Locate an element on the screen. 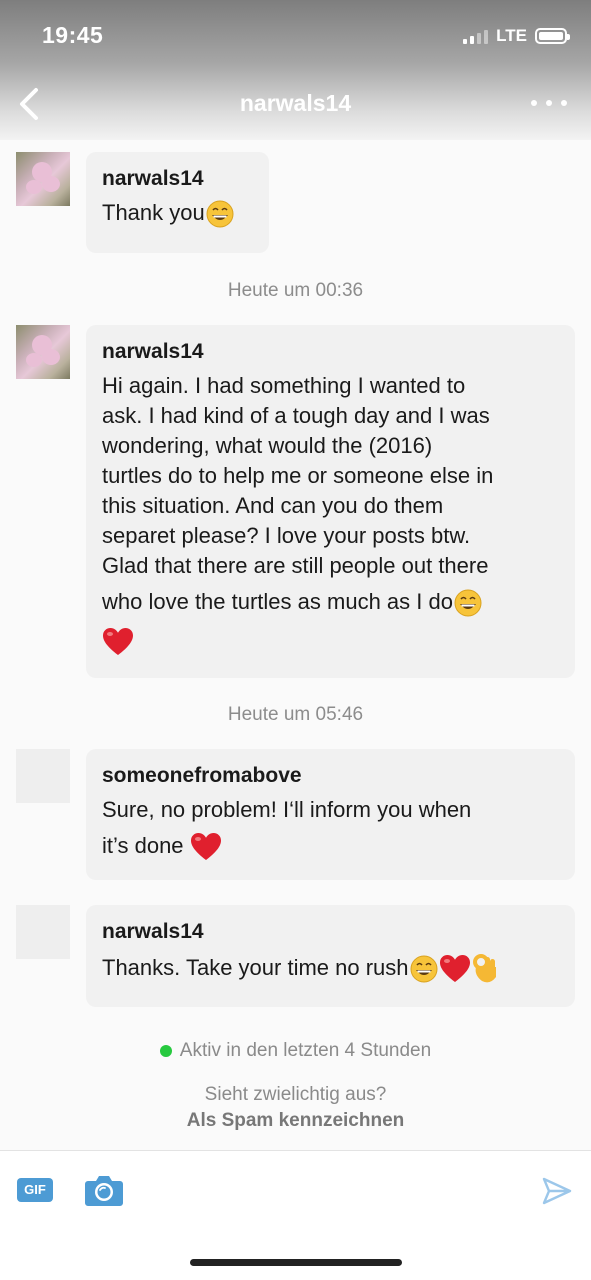 This screenshot has height=1280, width=591. report-spam-link: Als Spam kennzeichnen is located at coordinates (295, 1121).